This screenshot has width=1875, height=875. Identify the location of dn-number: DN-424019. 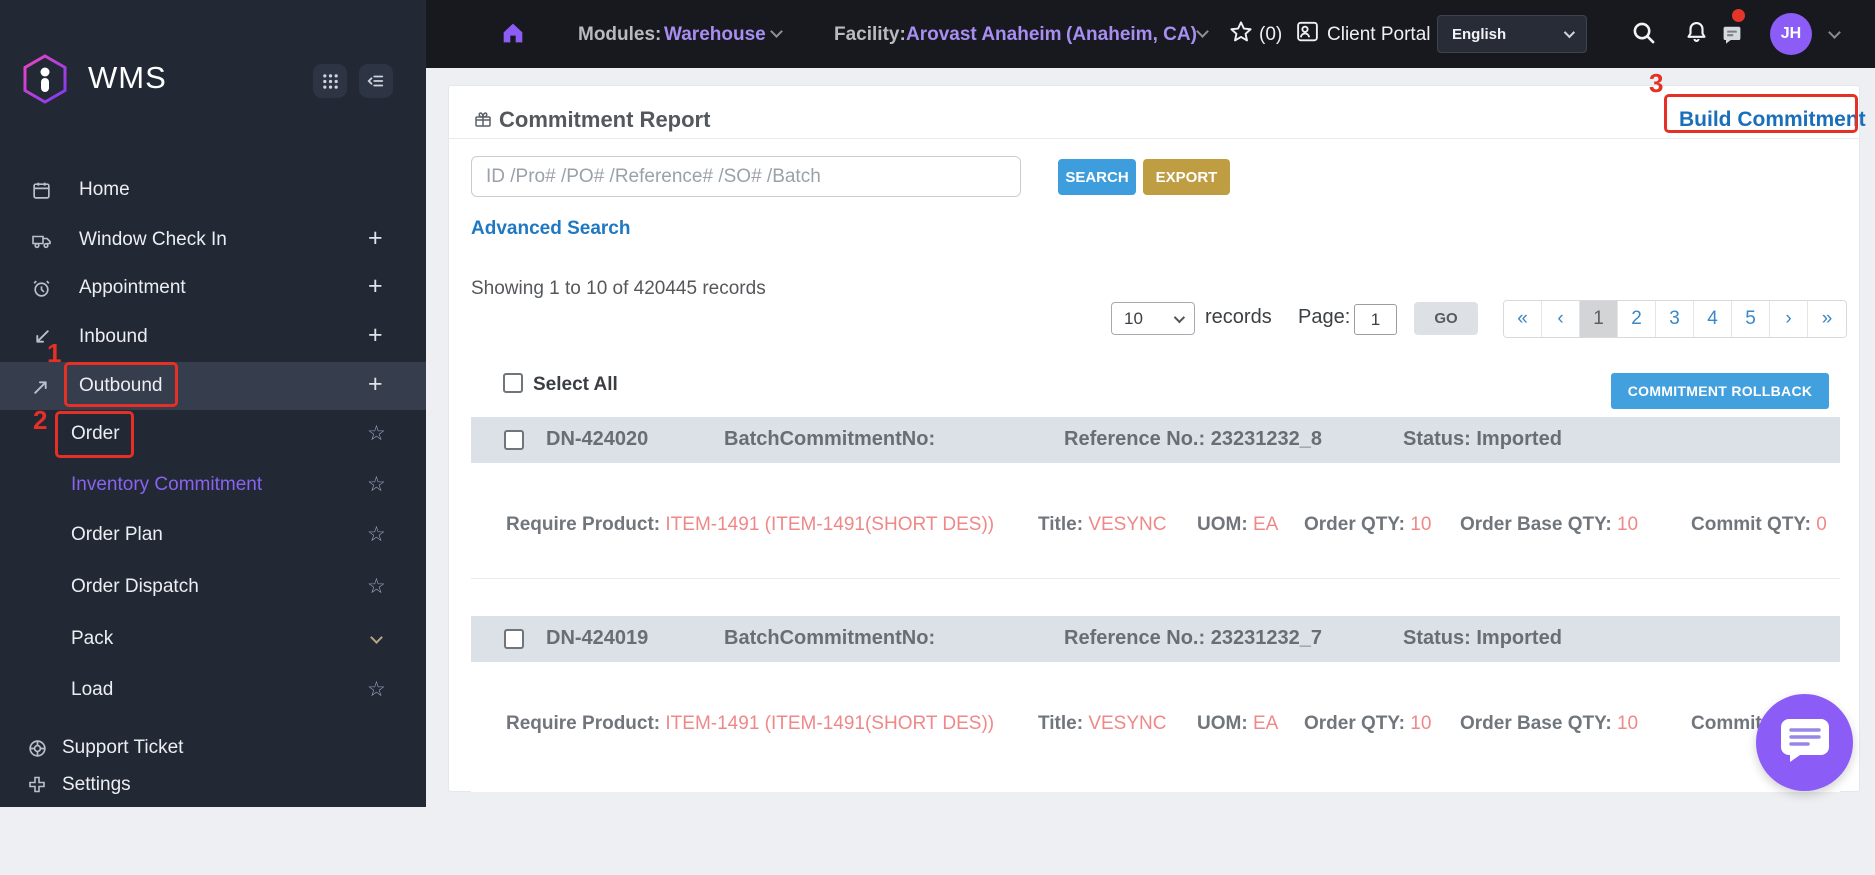
(597, 638).